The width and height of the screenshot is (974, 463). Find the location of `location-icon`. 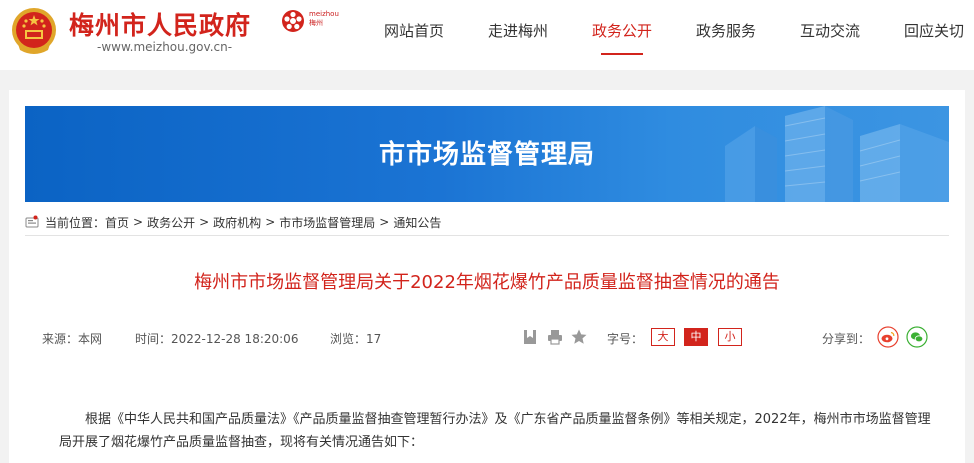

location-icon is located at coordinates (32, 221).